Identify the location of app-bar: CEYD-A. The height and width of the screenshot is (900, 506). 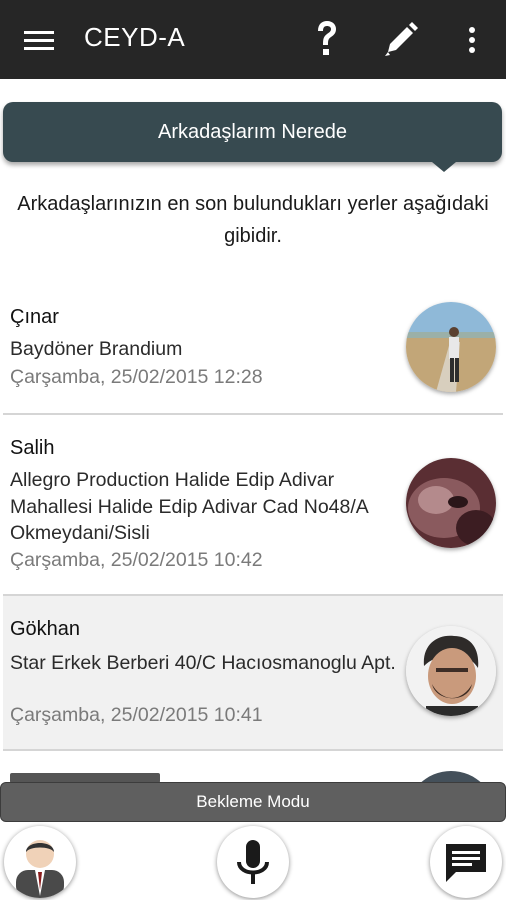
(253, 39).